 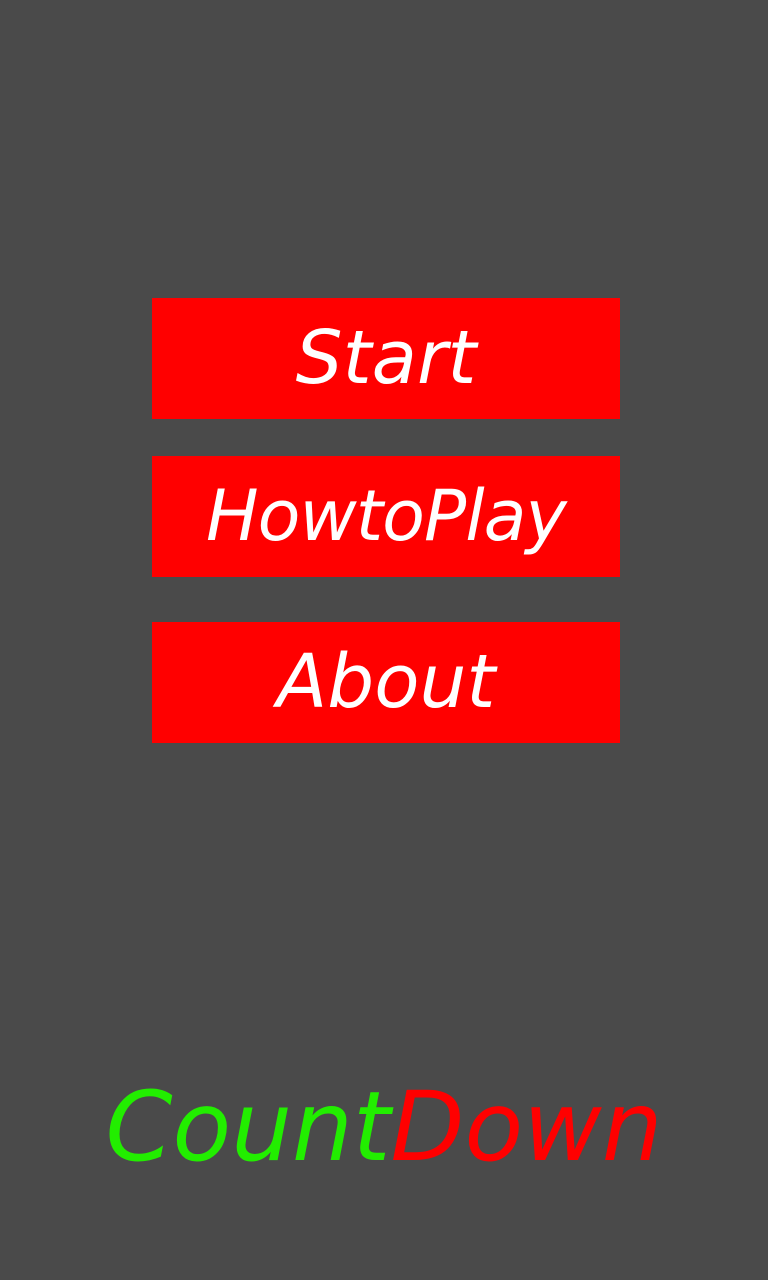 What do you see at coordinates (386, 516) in the screenshot?
I see `how-to-play-button: HowtoPlay` at bounding box center [386, 516].